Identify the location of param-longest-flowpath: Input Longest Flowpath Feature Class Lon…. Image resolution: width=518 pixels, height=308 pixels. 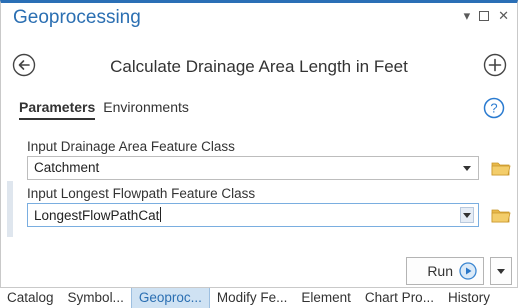
(269, 206).